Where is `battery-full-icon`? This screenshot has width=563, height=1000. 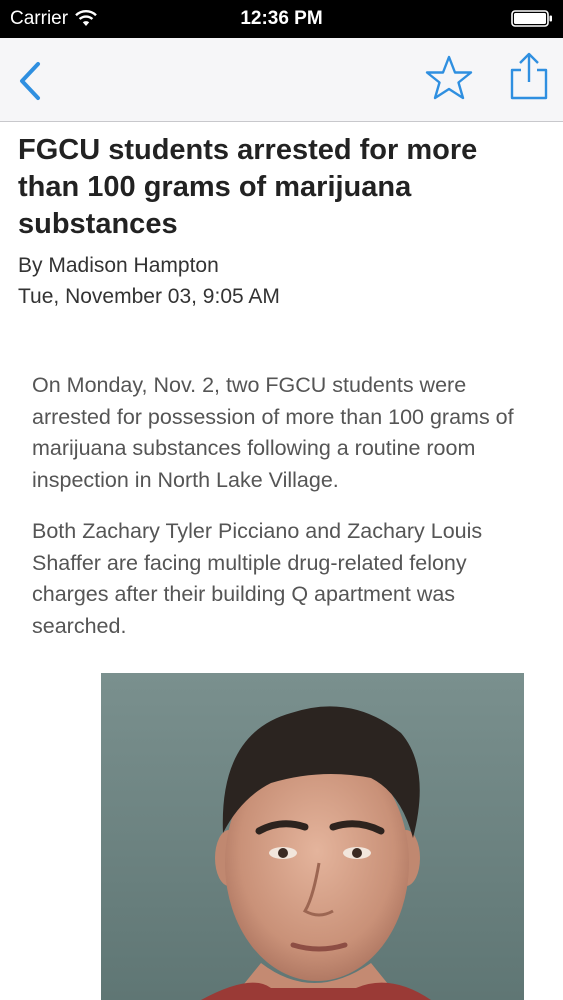
battery-full-icon is located at coordinates (531, 18).